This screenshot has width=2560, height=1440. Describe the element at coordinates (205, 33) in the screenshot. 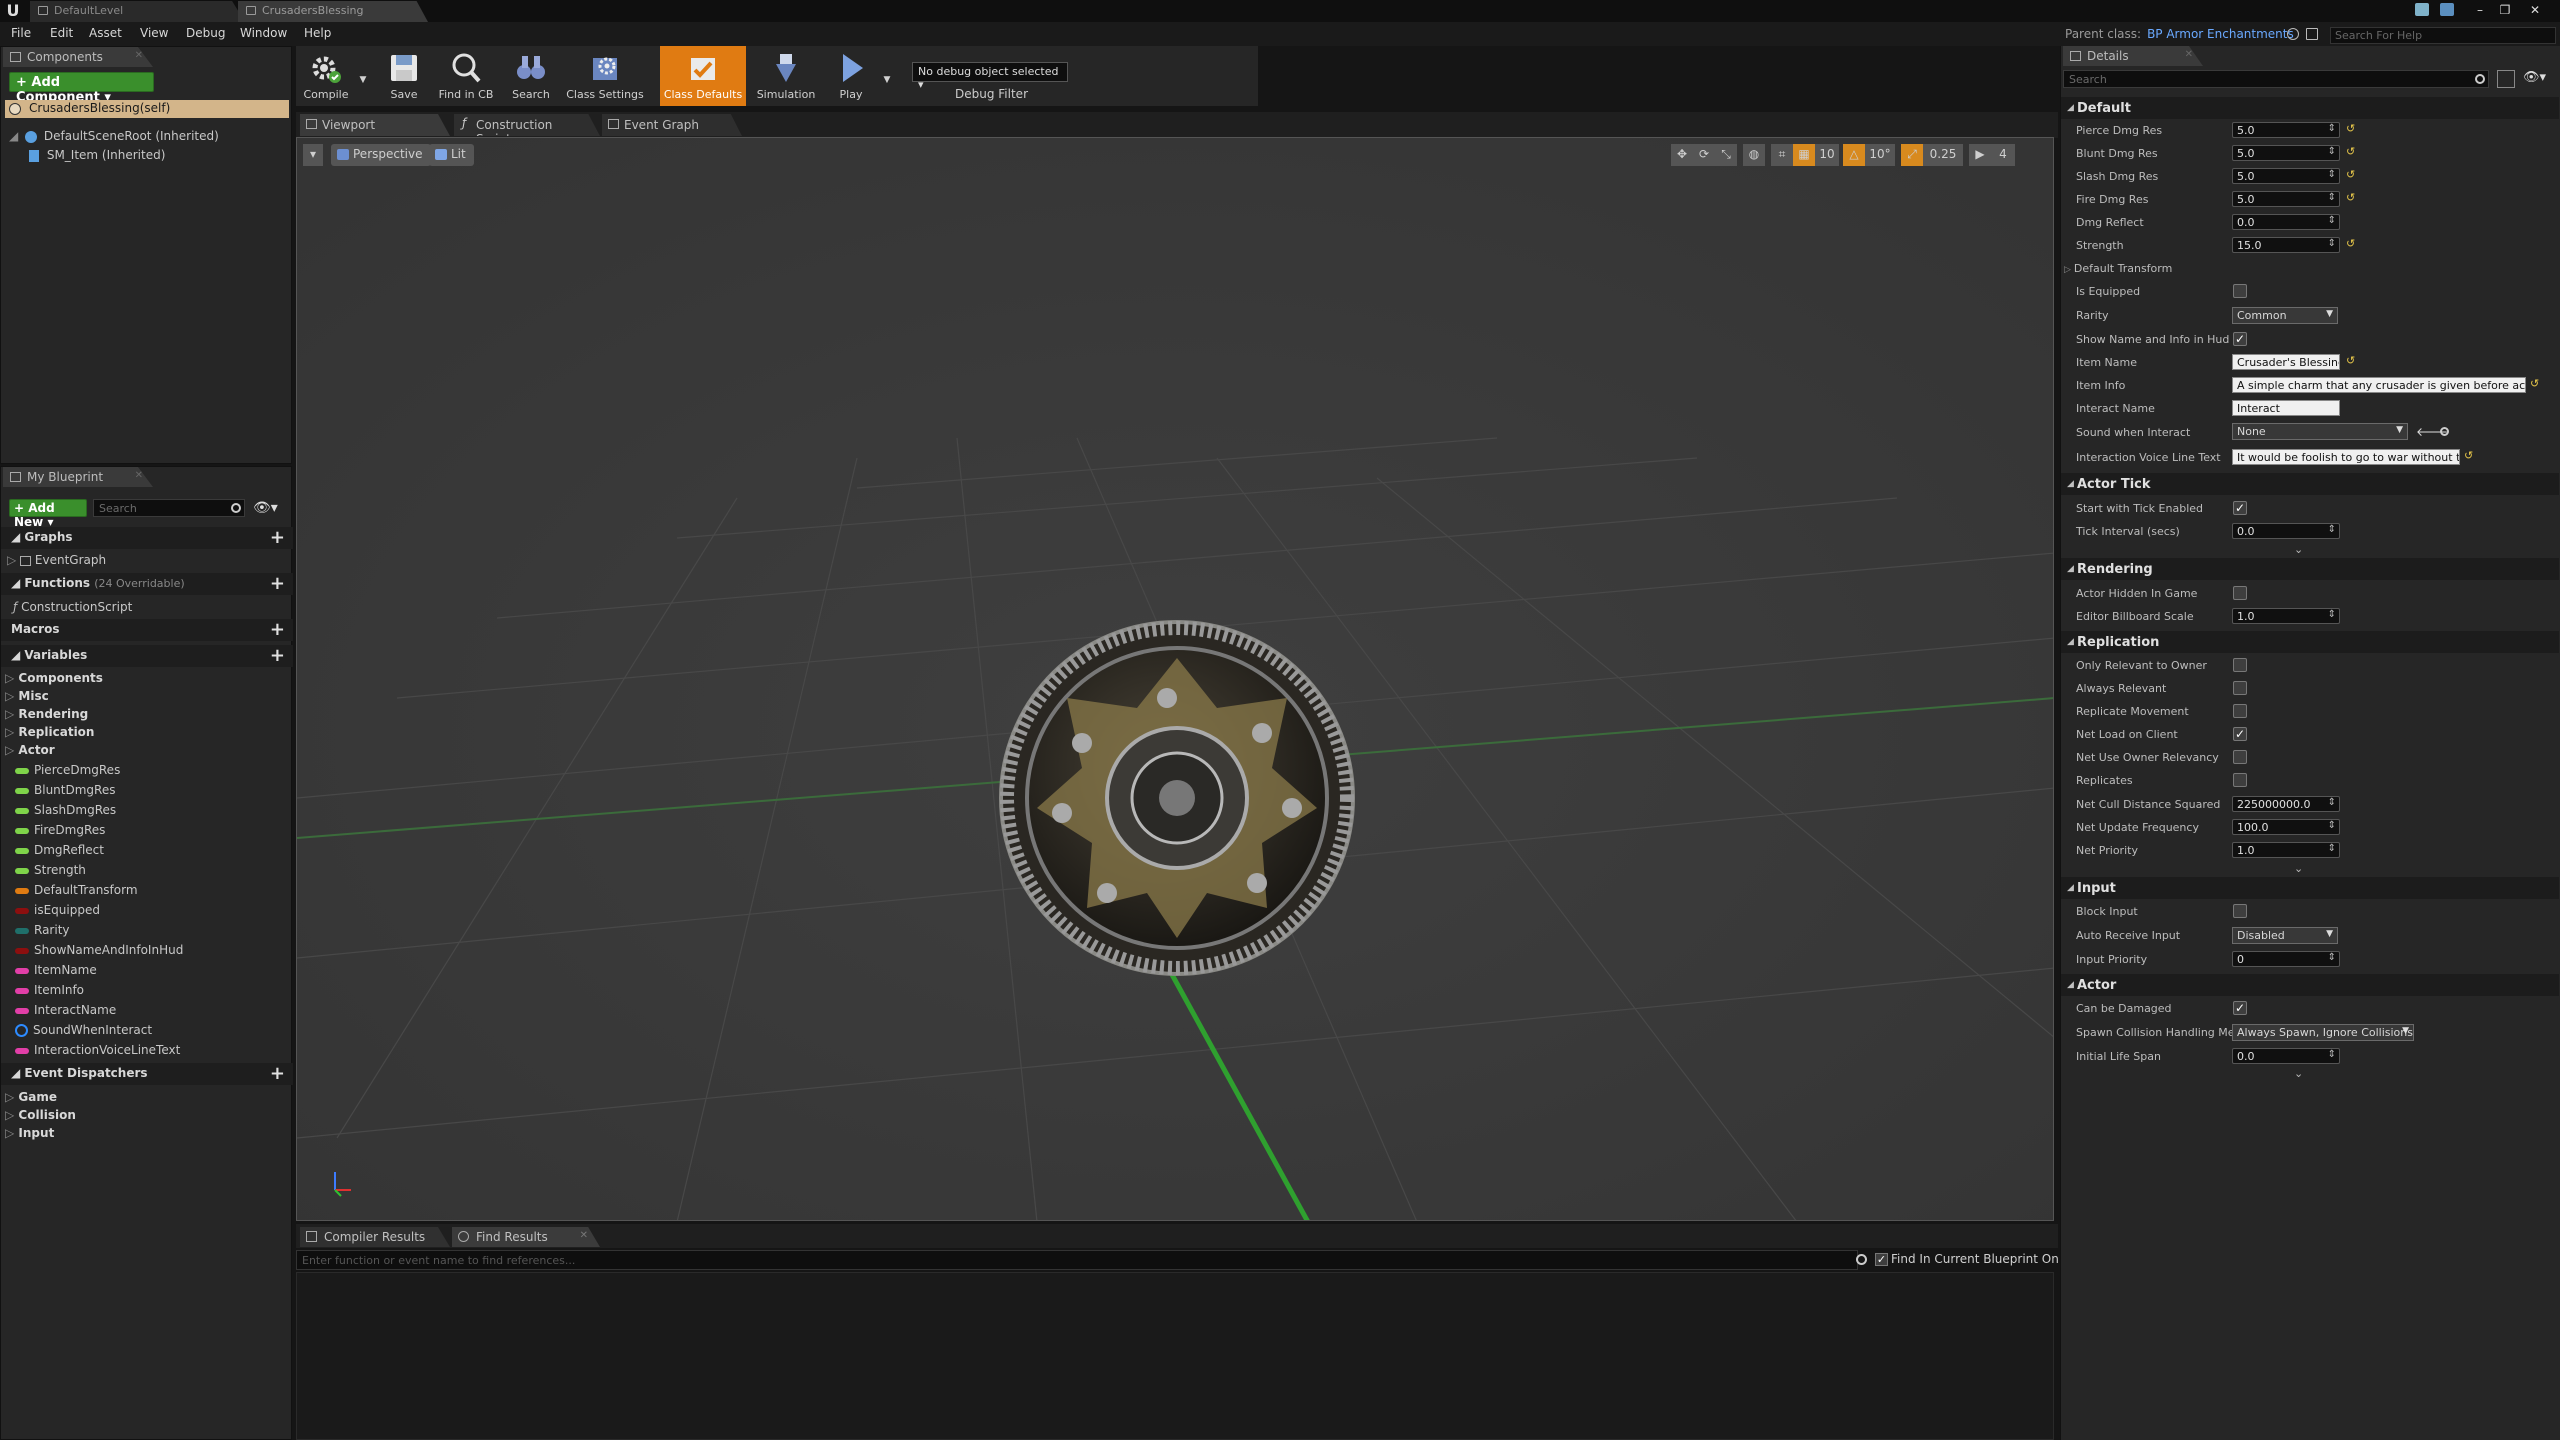

I see `menu-debug: Debug` at that location.